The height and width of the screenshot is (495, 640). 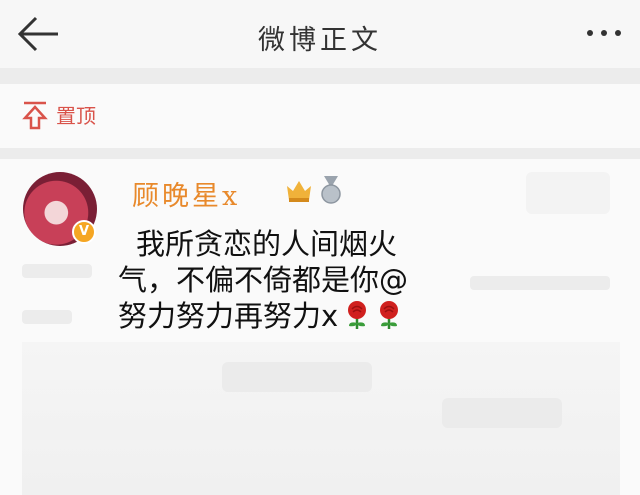 I want to click on more-icon, so click(x=604, y=33).